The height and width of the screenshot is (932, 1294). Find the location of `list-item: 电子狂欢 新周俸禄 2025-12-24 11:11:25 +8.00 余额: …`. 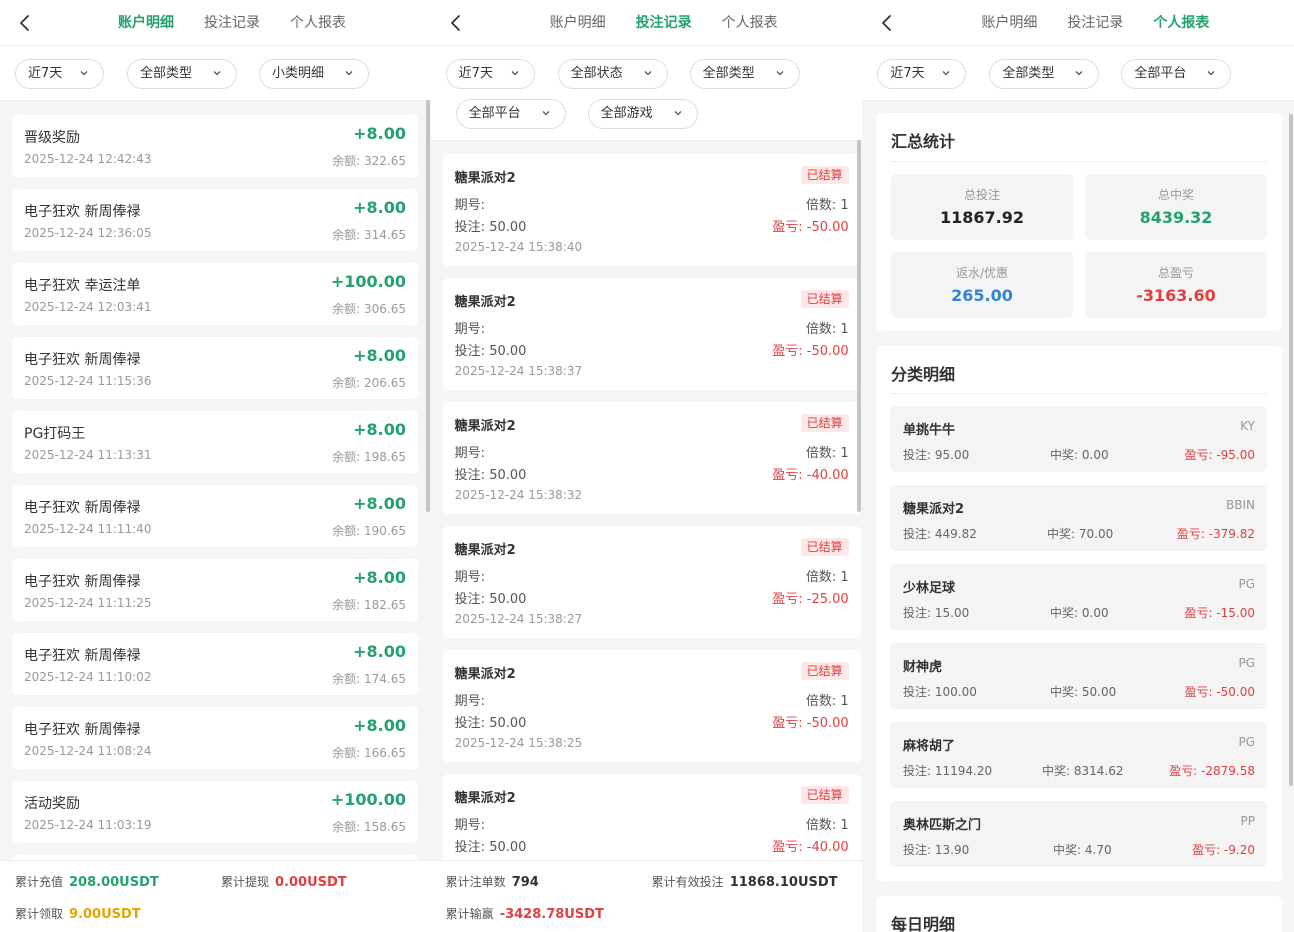

list-item: 电子狂欢 新周俸禄 2025-12-24 11:11:25 +8.00 余额: … is located at coordinates (215, 590).